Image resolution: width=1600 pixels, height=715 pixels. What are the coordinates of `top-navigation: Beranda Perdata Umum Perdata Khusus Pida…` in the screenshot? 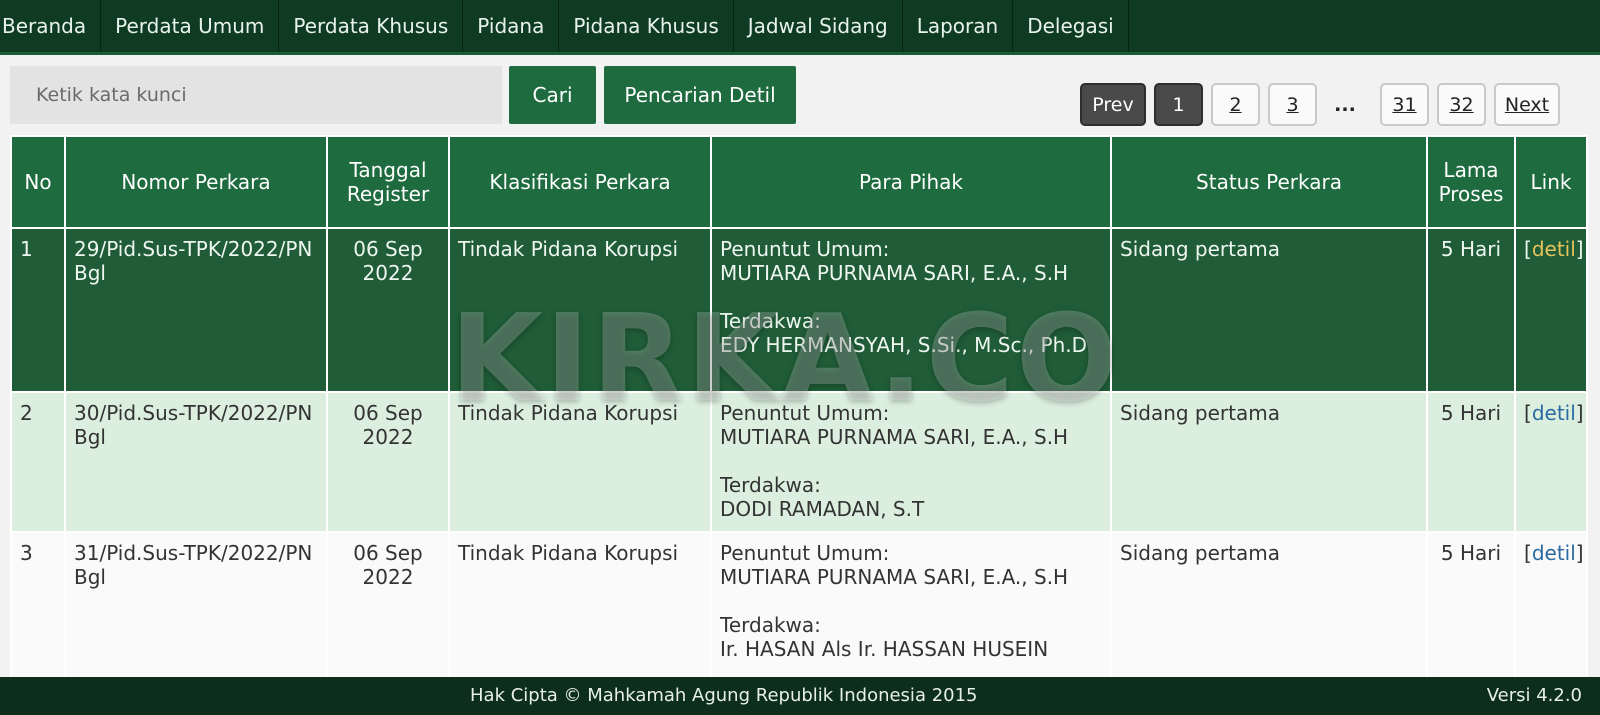 It's located at (800, 27).